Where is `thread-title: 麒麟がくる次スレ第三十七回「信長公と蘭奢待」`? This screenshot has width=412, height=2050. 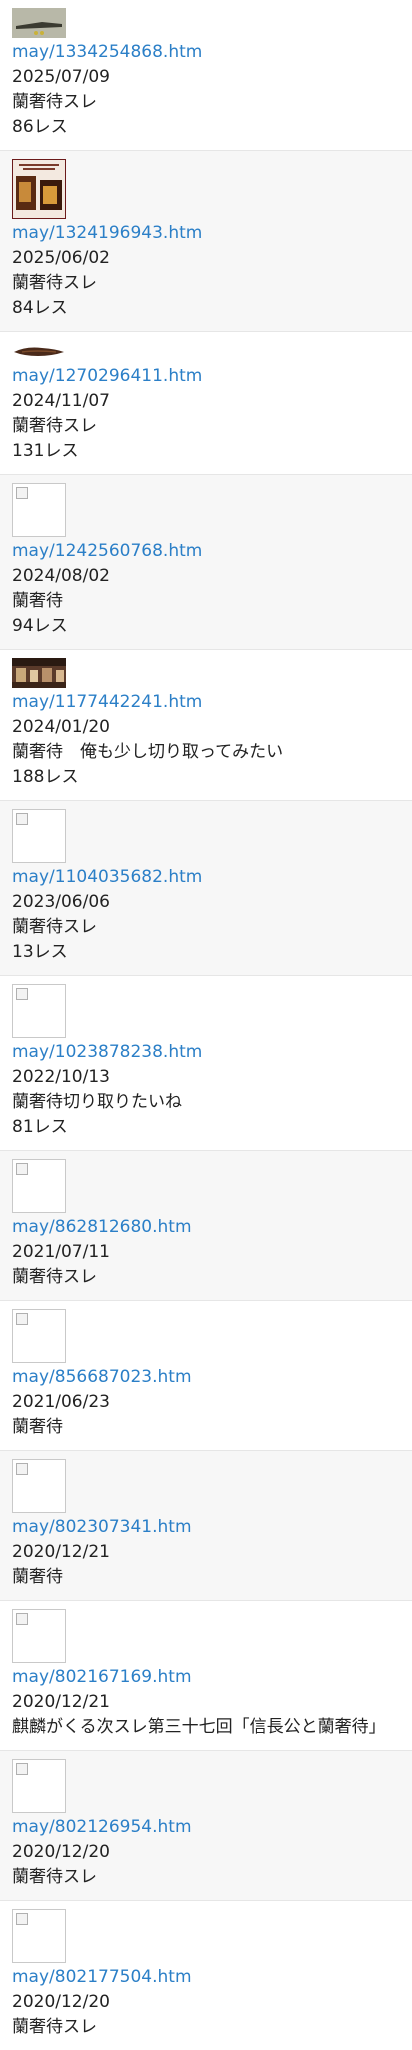 thread-title: 麒麟がくる次スレ第三十七回「信長公と蘭奢待」 is located at coordinates (199, 1727).